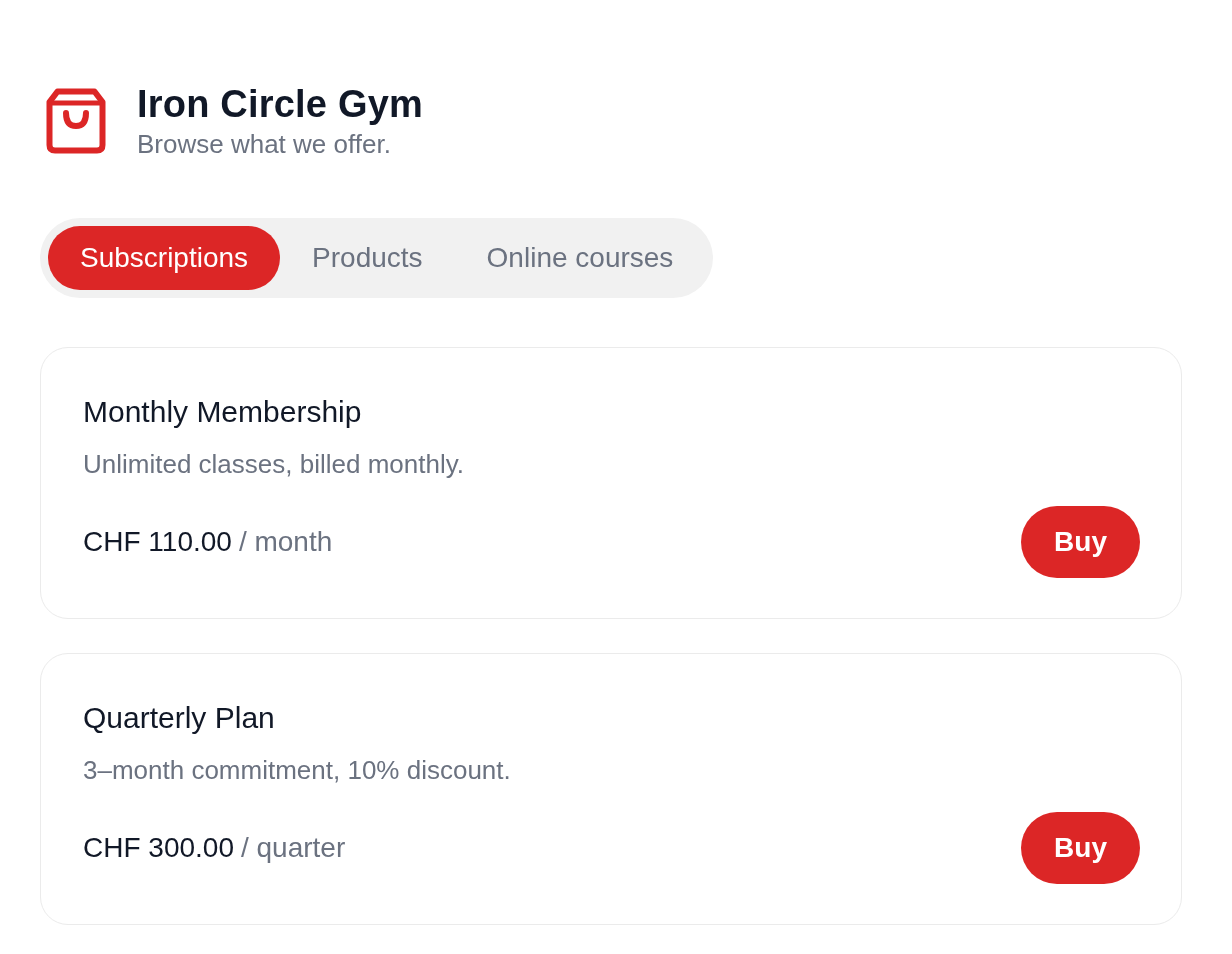 The width and height of the screenshot is (1232, 954). I want to click on shopping-bag-icon, so click(76, 121).